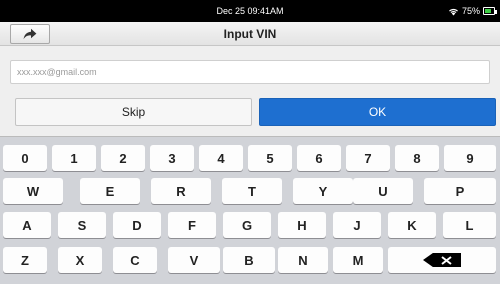 Image resolution: width=500 pixels, height=284 pixels. What do you see at coordinates (33, 191) in the screenshot?
I see `key-w: W` at bounding box center [33, 191].